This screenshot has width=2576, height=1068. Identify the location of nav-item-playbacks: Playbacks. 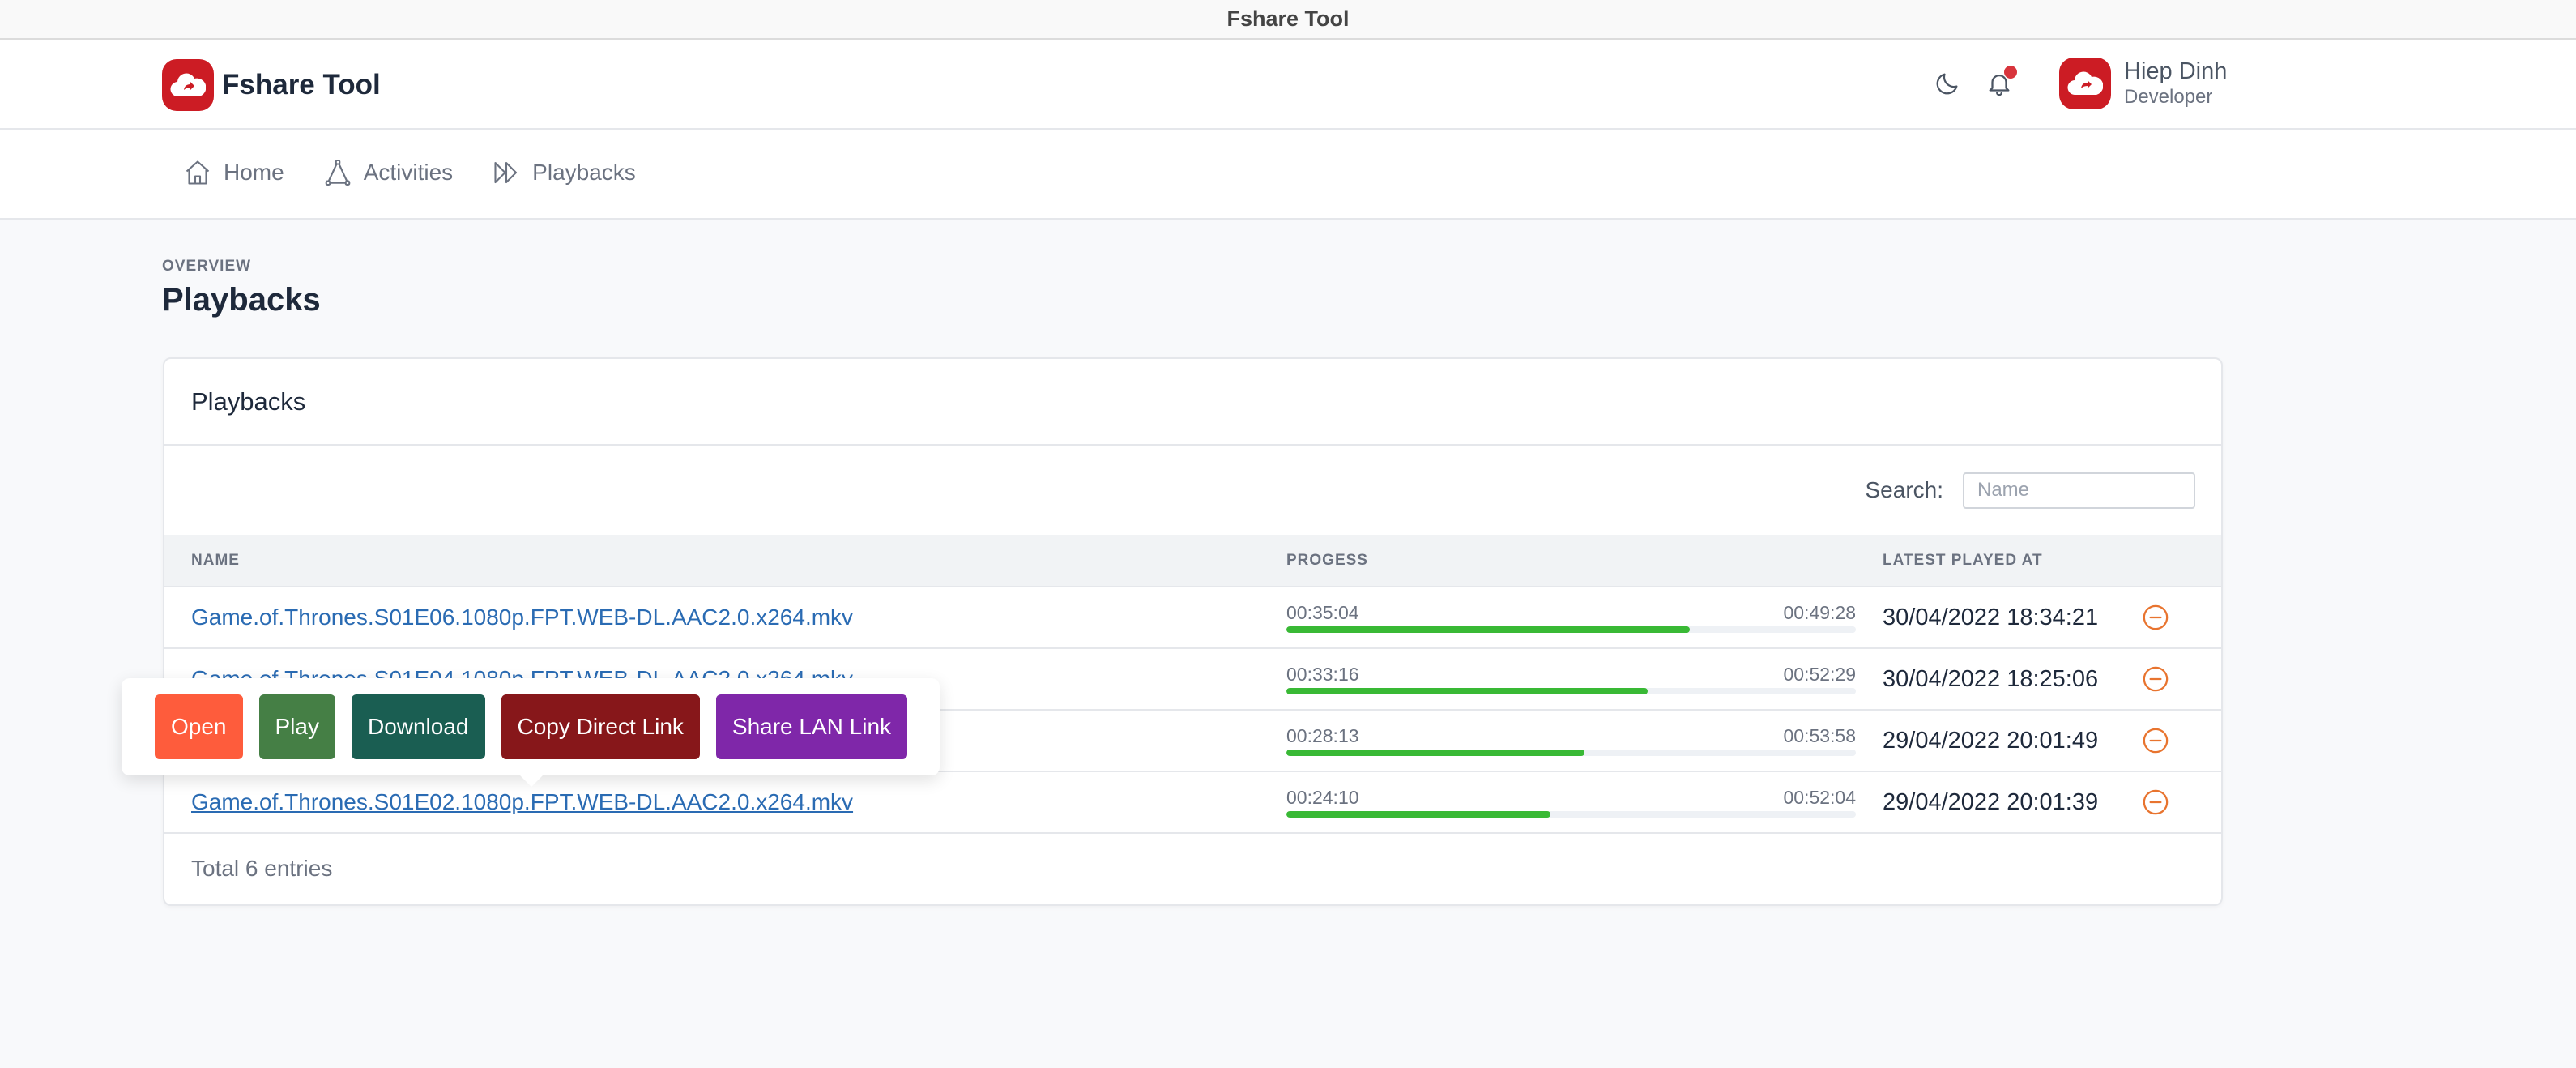
(564, 172).